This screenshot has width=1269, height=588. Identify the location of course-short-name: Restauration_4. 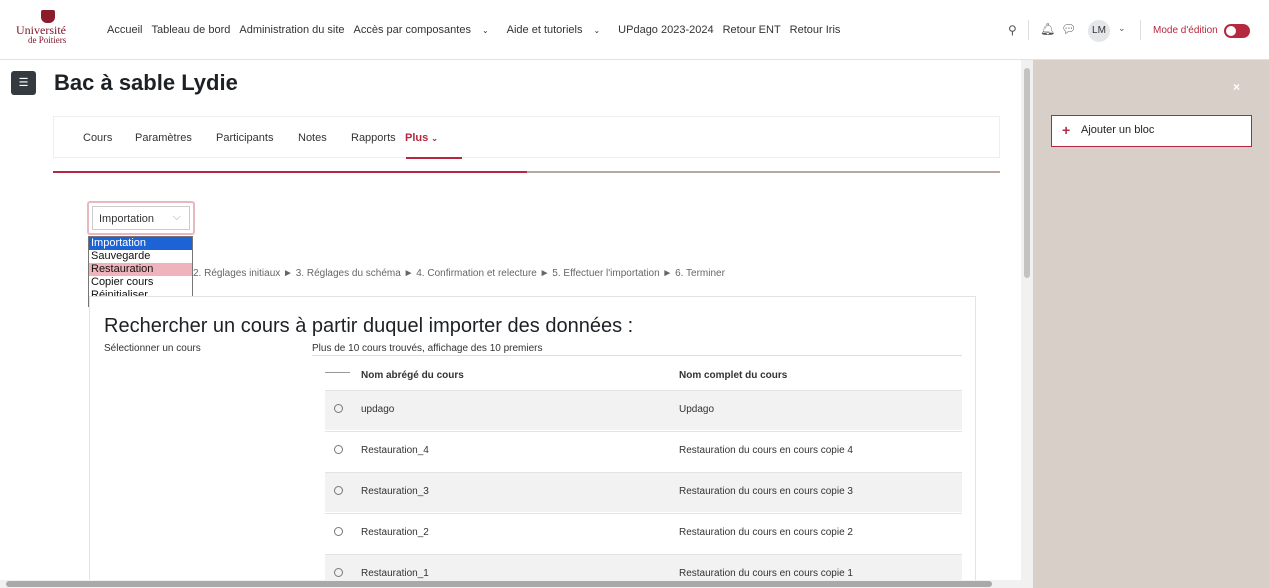
(395, 450).